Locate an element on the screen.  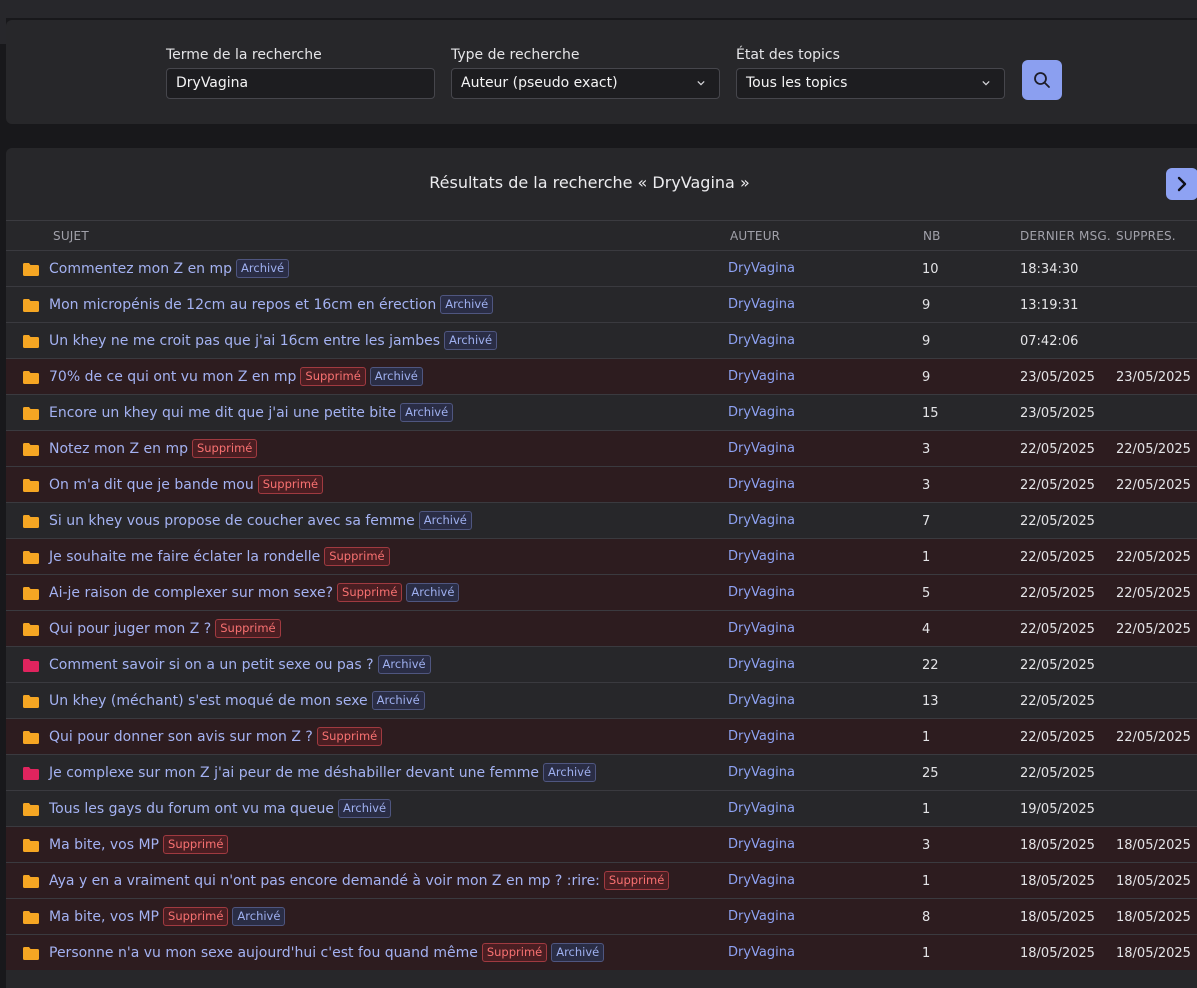
search-type-field: Type de recherche Auteur (pseudo exact) is located at coordinates (585, 72).